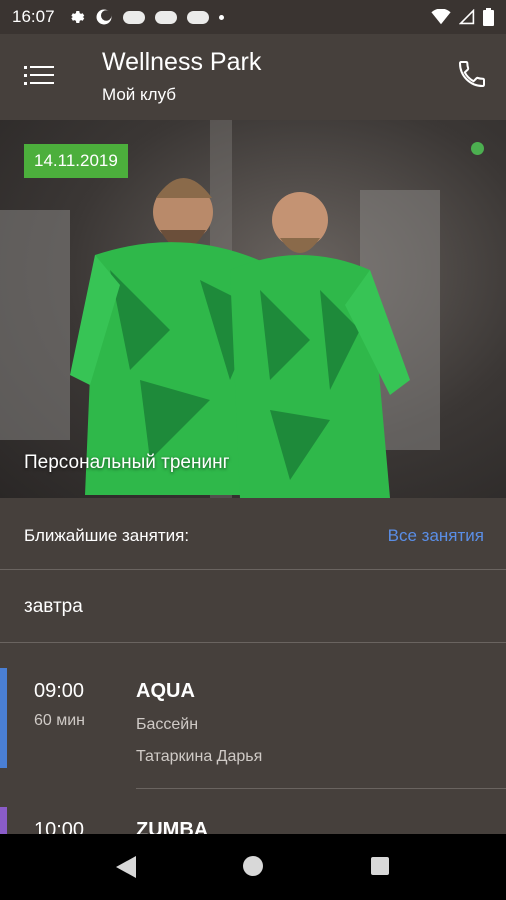 The width and height of the screenshot is (506, 900). I want to click on class-coach: Татаркина Дарья, so click(199, 756).